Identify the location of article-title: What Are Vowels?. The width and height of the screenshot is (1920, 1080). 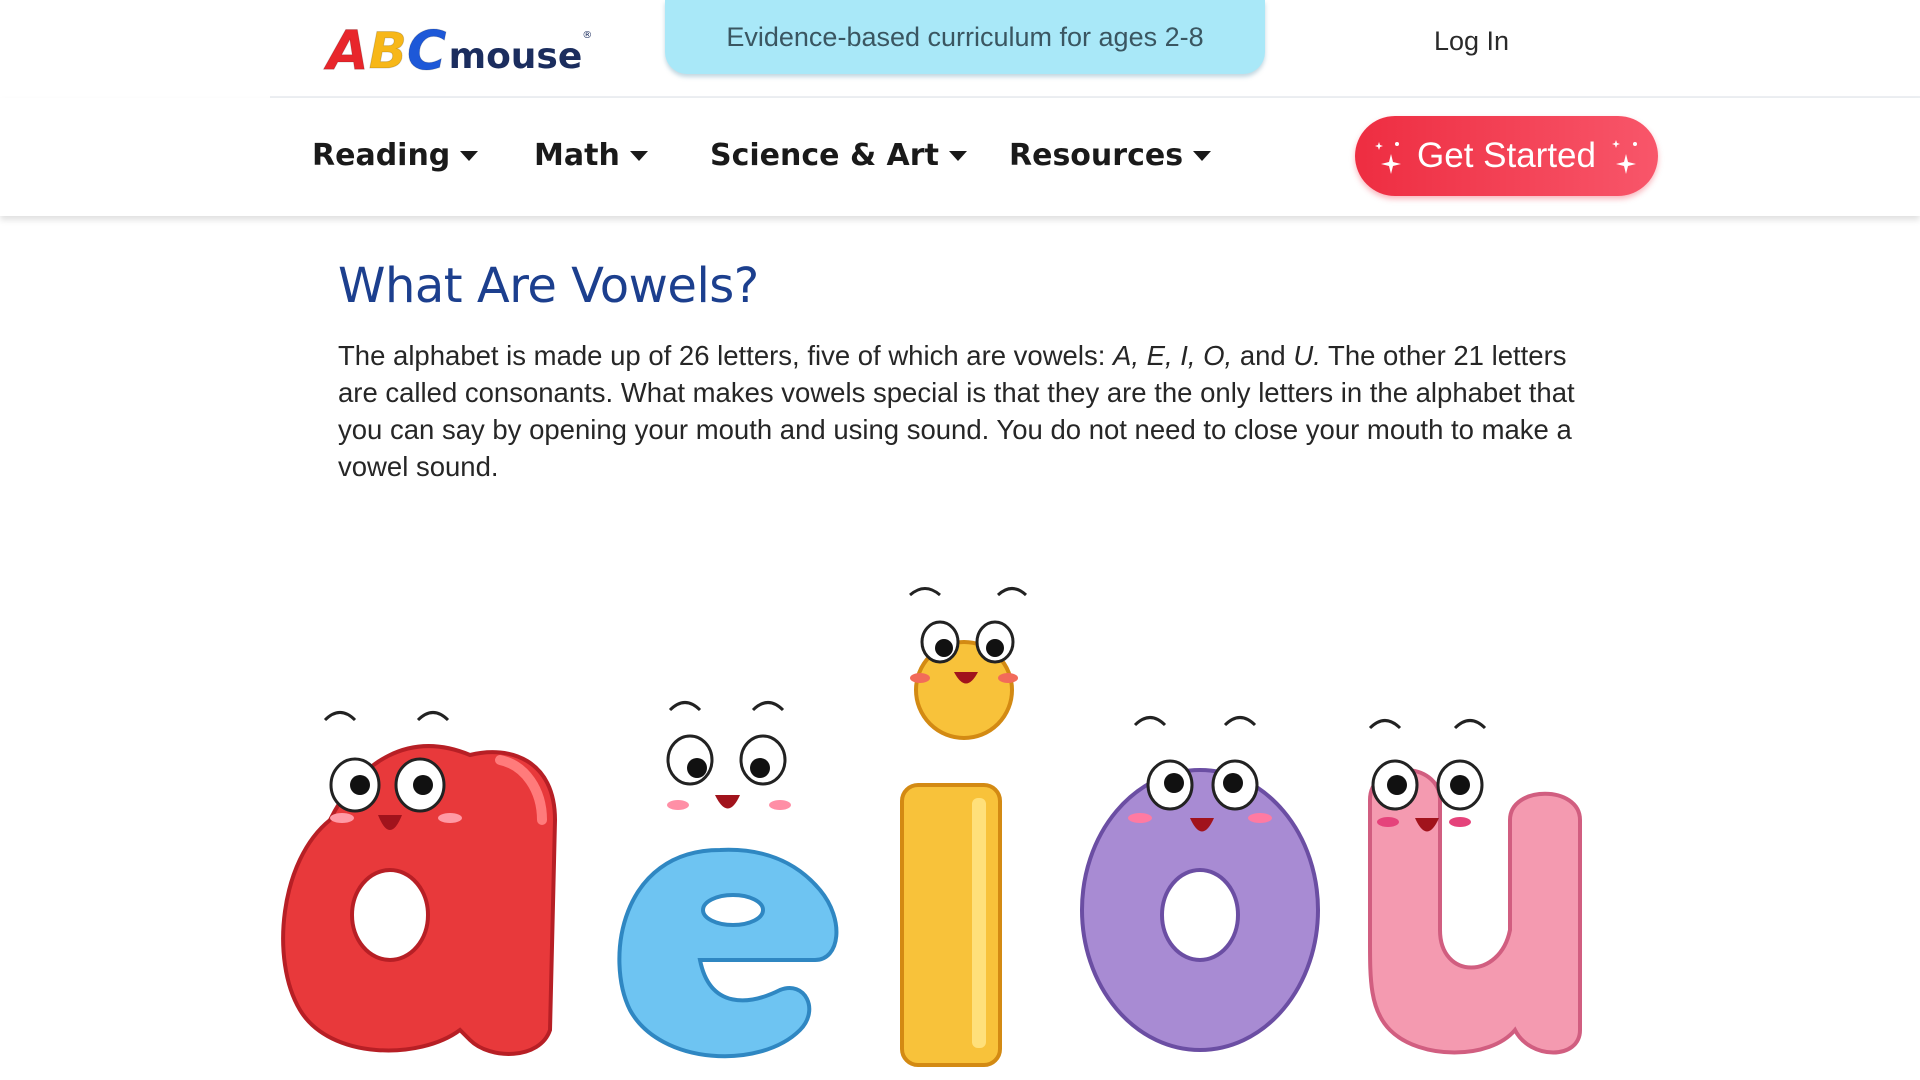
(548, 286).